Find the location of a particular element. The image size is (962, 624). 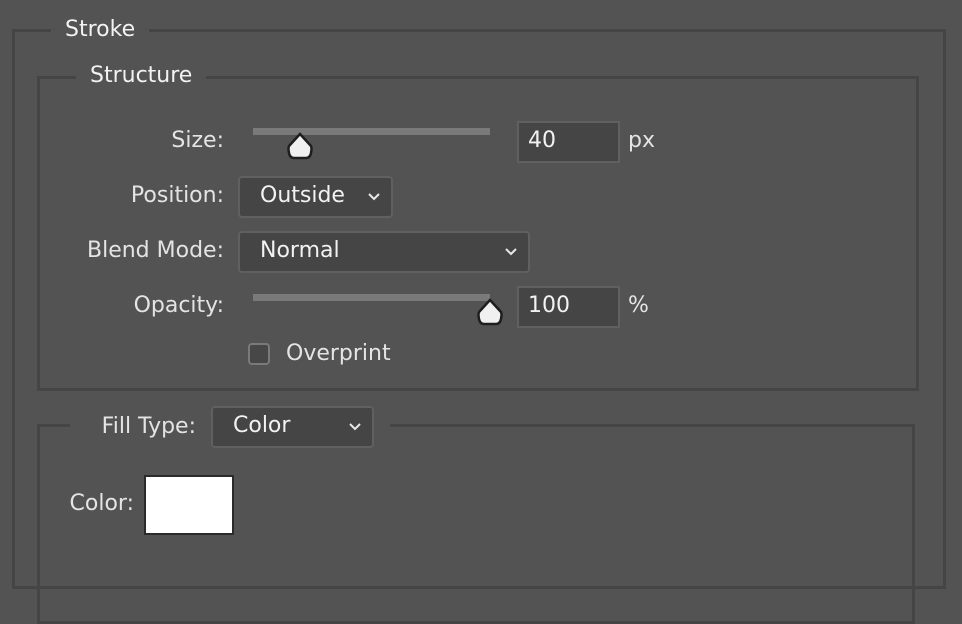

size-label: Size: is located at coordinates (197, 140).